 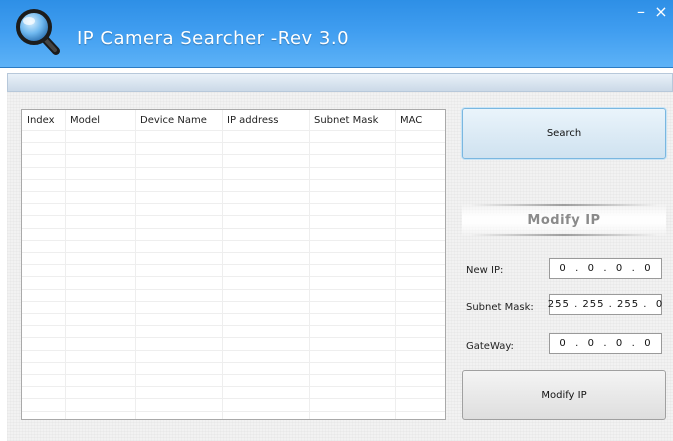 I want to click on minimize-button: –, so click(x=641, y=12).